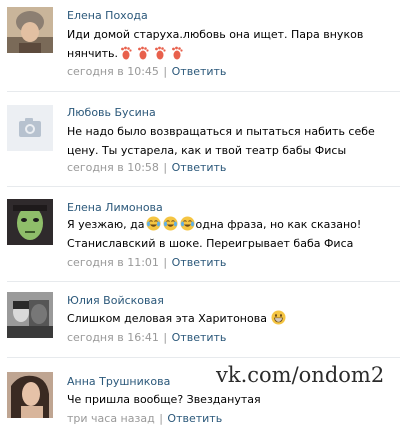  What do you see at coordinates (167, 318) in the screenshot?
I see `comment-text-fragment: Слишком деловая эта Харитонова` at bounding box center [167, 318].